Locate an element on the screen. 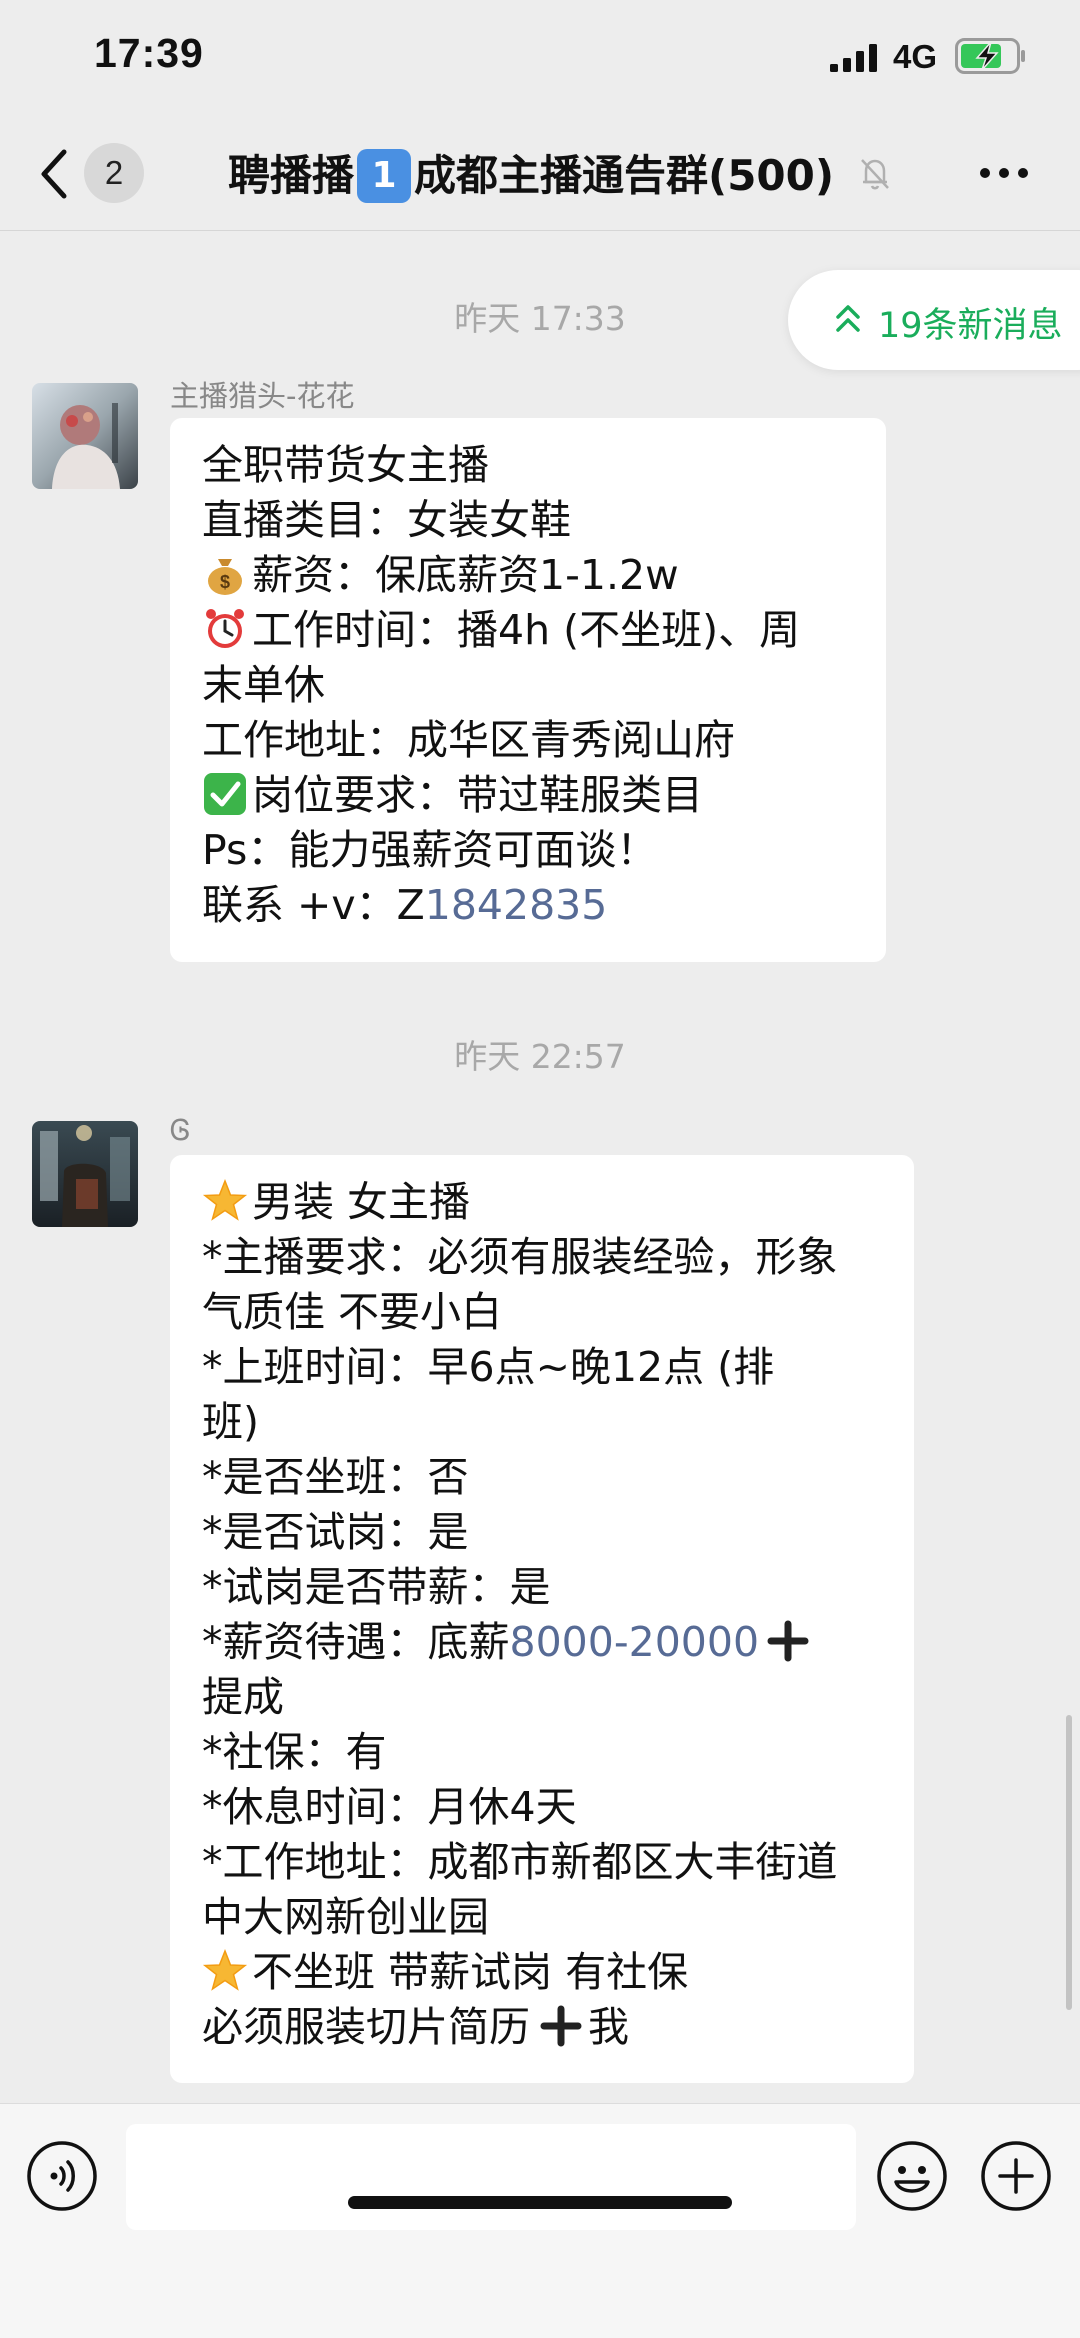 The width and height of the screenshot is (1080, 2338). message-line: 工作地址：成华区青秀阅山府 is located at coordinates (468, 740).